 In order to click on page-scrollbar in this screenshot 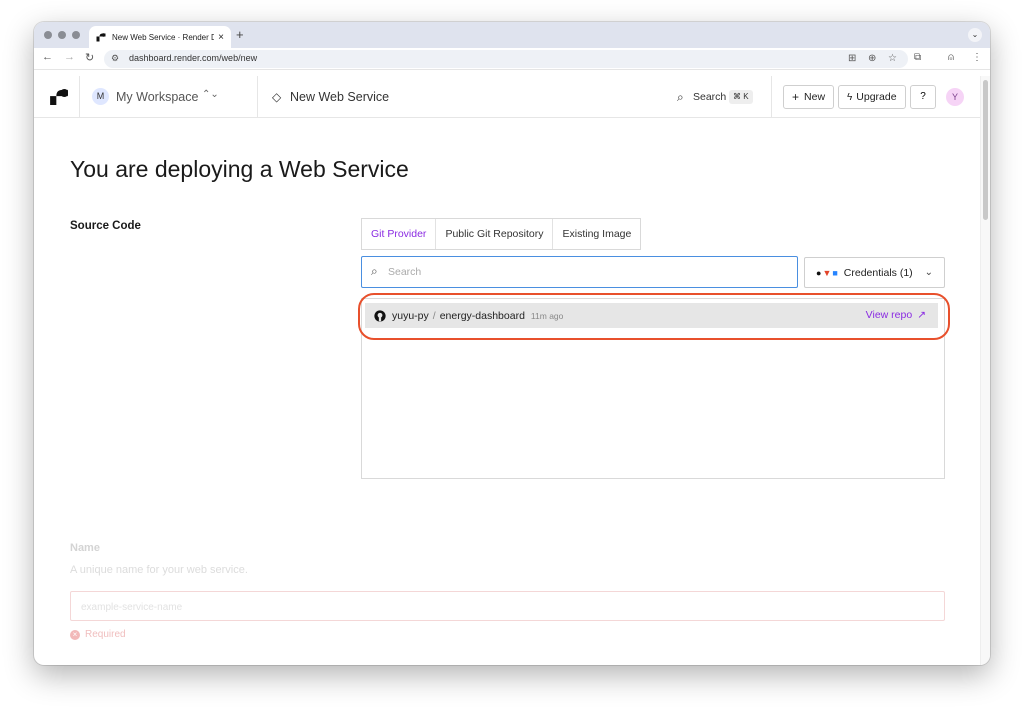, I will do `click(985, 370)`.